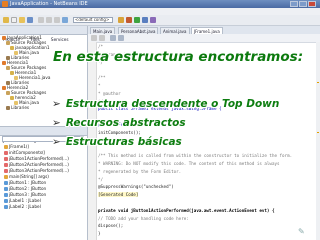 This screenshot has width=320, height=240. I want to click on navigator-item: jLabel1 : JLabel, so click(22, 200).